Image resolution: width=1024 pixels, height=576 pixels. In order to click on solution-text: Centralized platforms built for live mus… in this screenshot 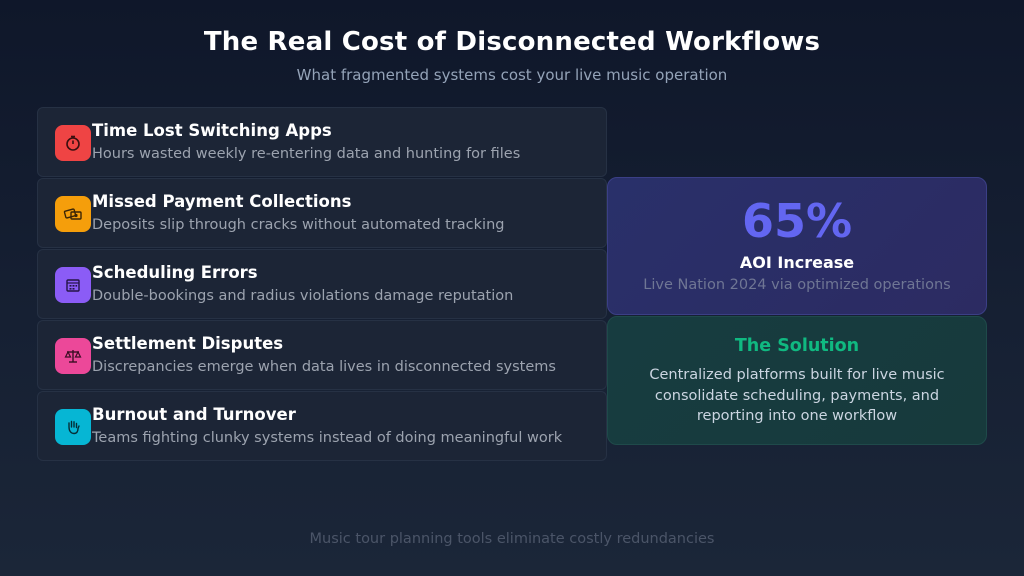, I will do `click(797, 395)`.